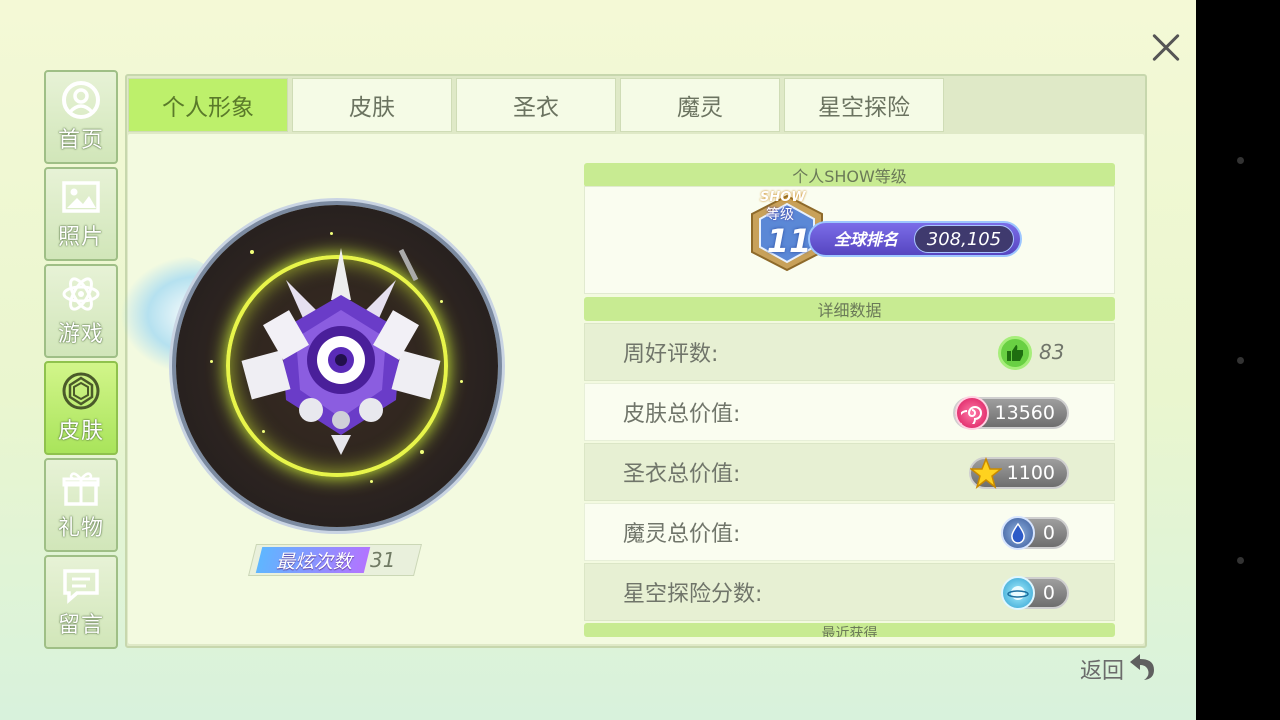 This screenshot has height=720, width=1280. What do you see at coordinates (986, 473) in the screenshot?
I see `star-icon` at bounding box center [986, 473].